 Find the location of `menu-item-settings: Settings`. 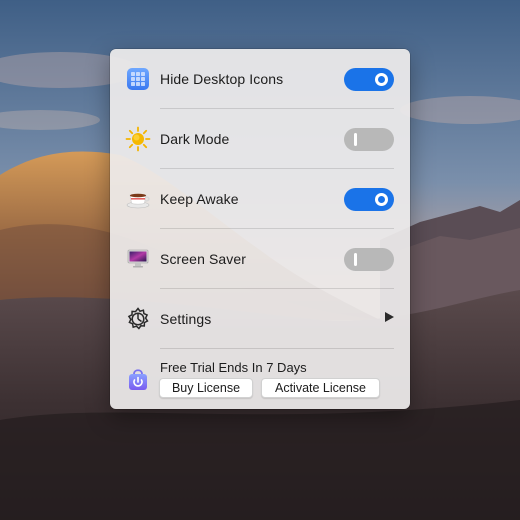

menu-item-settings: Settings is located at coordinates (260, 319).